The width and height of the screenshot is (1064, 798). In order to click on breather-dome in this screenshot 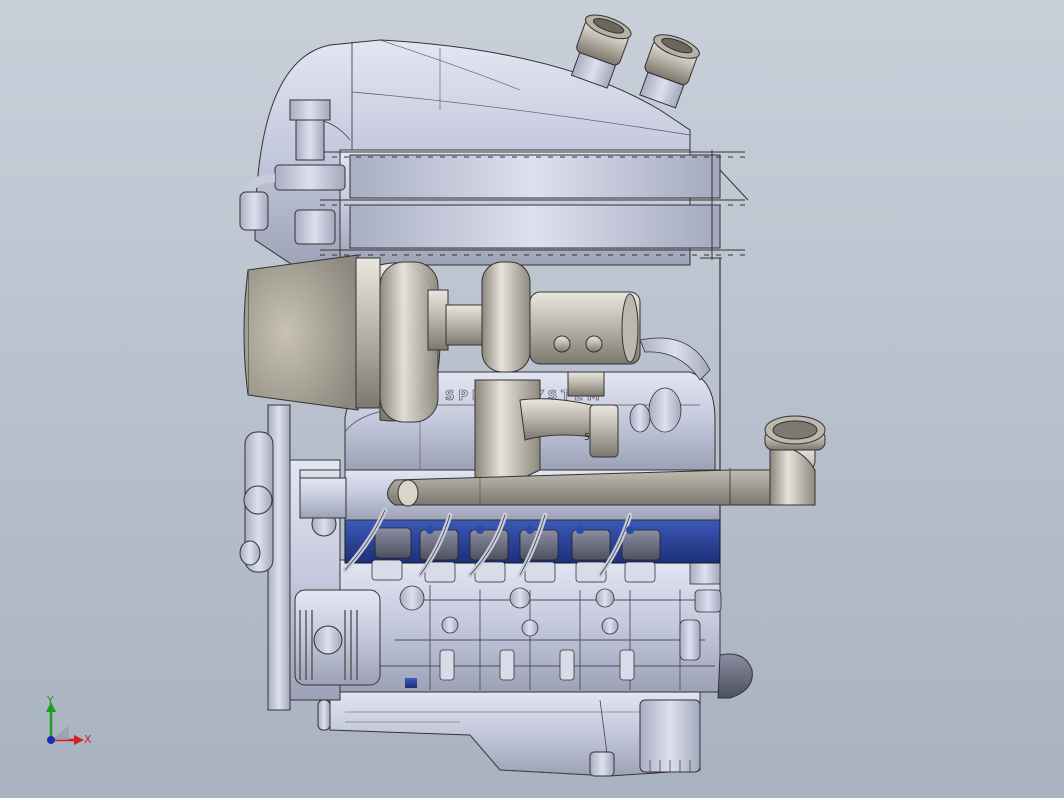, I will do `click(735, 676)`.